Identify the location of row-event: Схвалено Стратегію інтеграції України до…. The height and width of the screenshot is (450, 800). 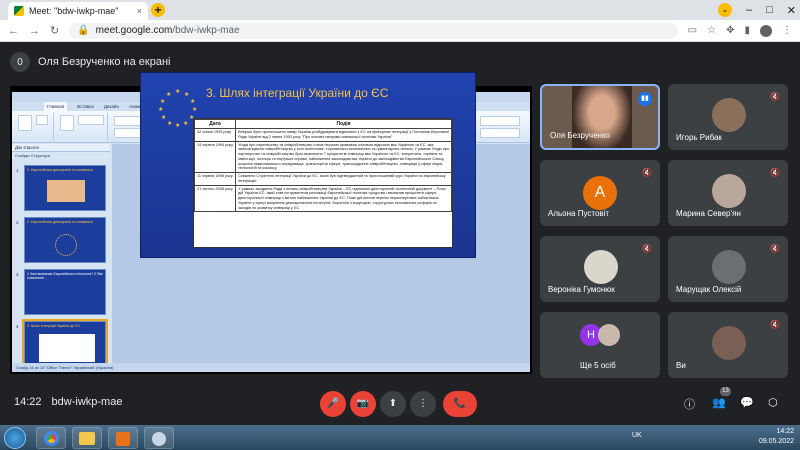
(343, 179).